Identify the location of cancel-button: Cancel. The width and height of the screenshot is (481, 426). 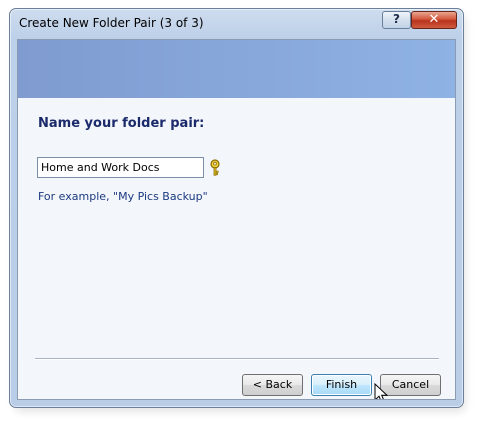
(410, 385).